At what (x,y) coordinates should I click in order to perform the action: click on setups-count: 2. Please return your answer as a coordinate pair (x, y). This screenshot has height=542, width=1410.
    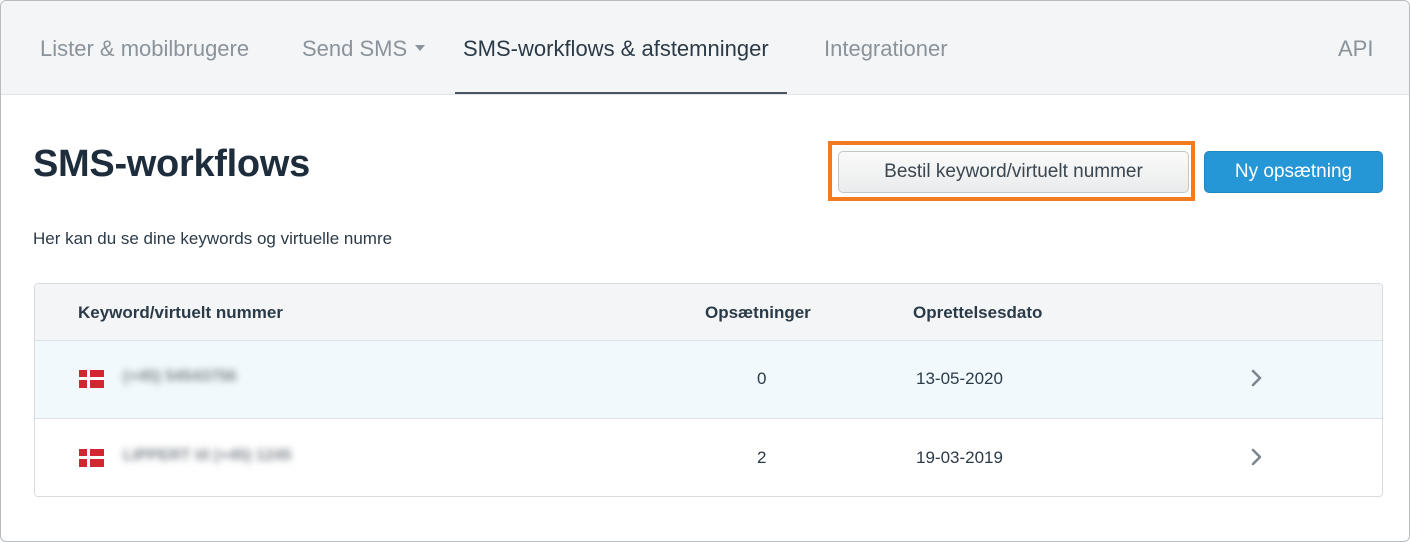
    Looking at the image, I should click on (762, 457).